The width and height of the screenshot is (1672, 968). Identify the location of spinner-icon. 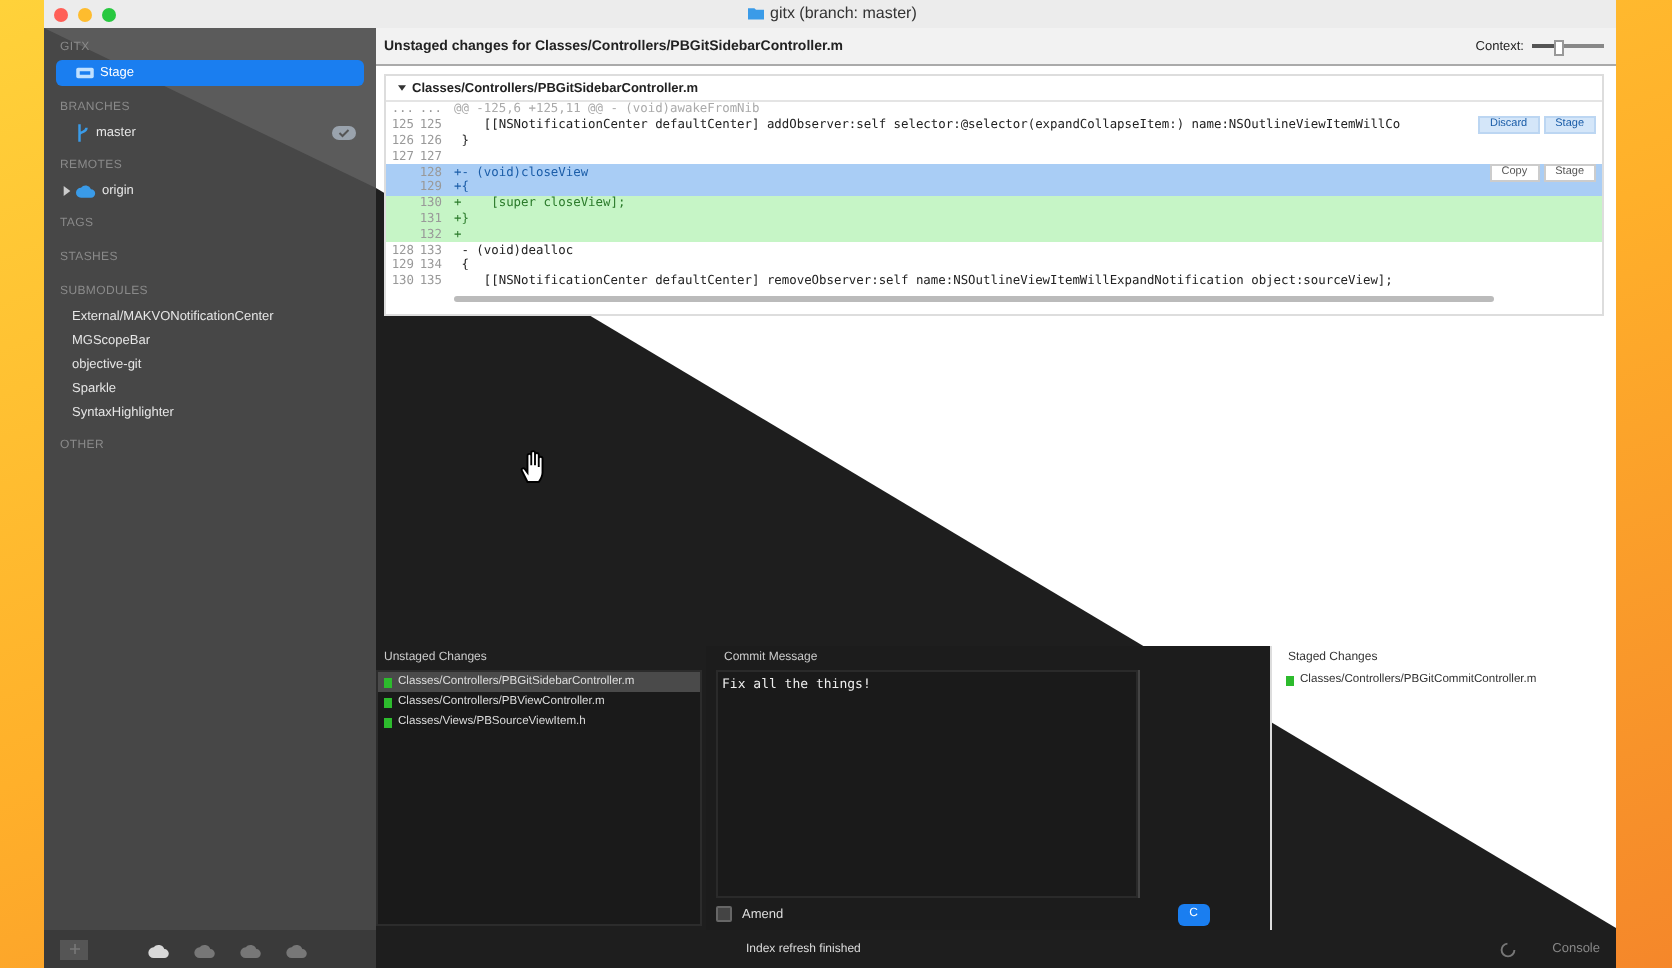
(1508, 949).